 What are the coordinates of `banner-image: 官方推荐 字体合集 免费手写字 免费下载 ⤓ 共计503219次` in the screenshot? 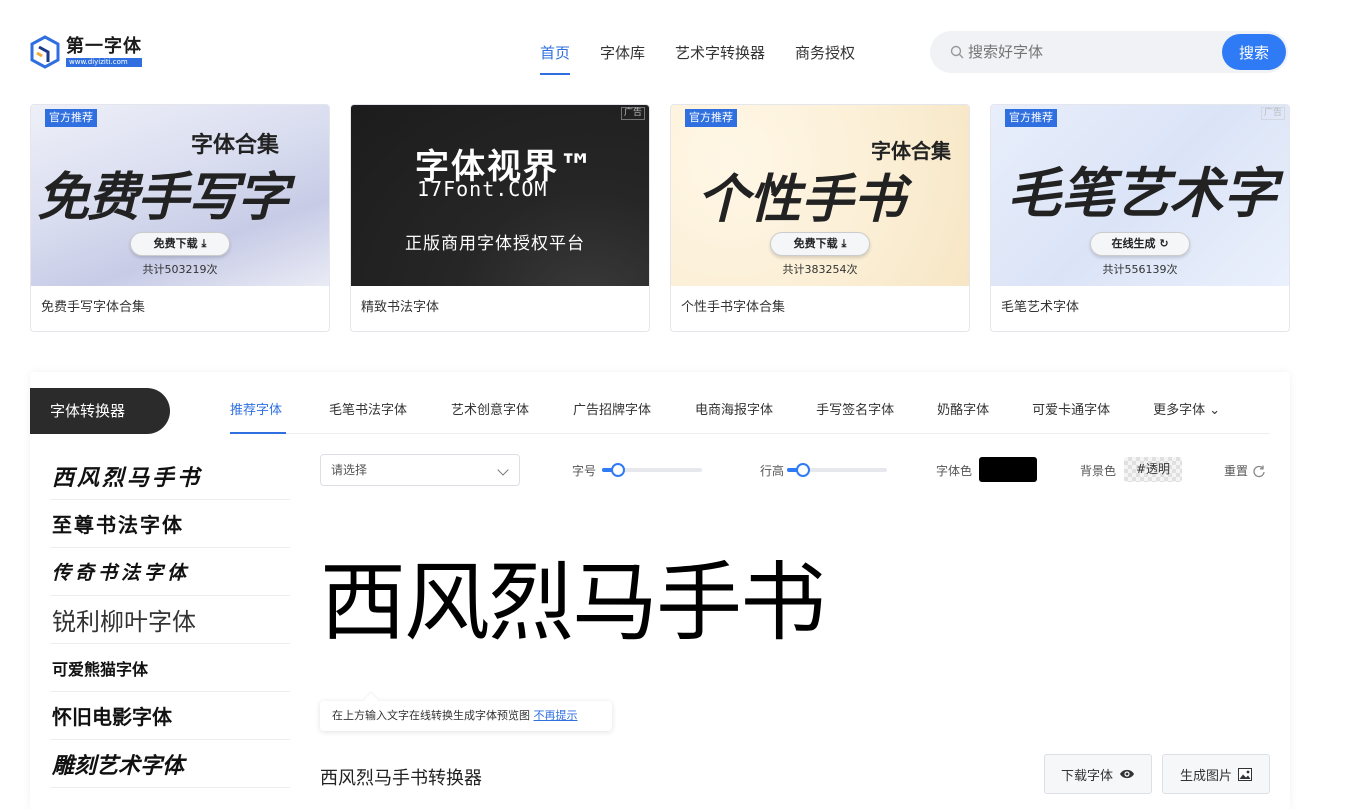 It's located at (180, 195).